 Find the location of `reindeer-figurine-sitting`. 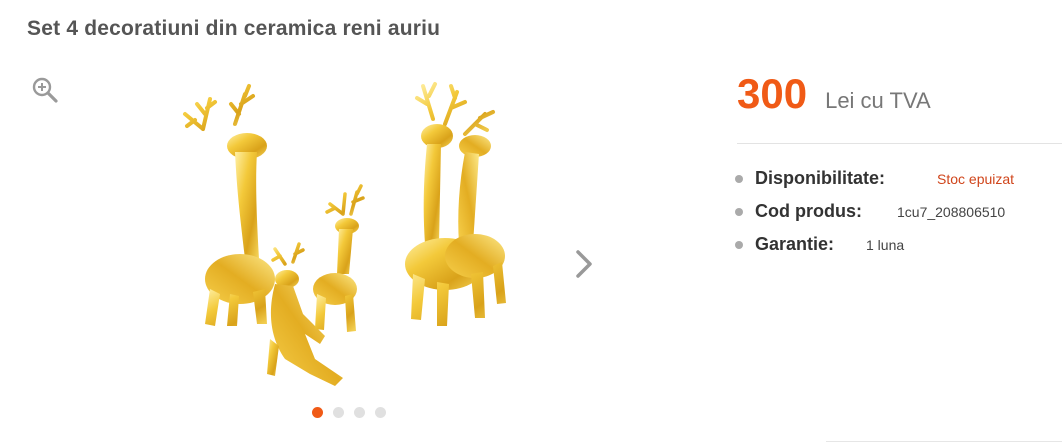

reindeer-figurine-sitting is located at coordinates (305, 314).